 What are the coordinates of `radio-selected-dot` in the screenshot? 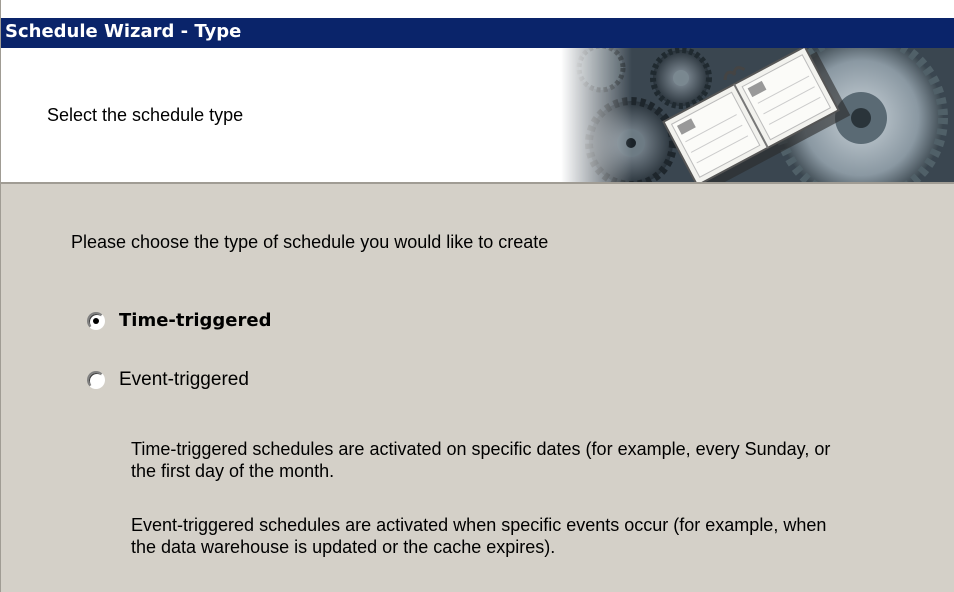 It's located at (96, 320).